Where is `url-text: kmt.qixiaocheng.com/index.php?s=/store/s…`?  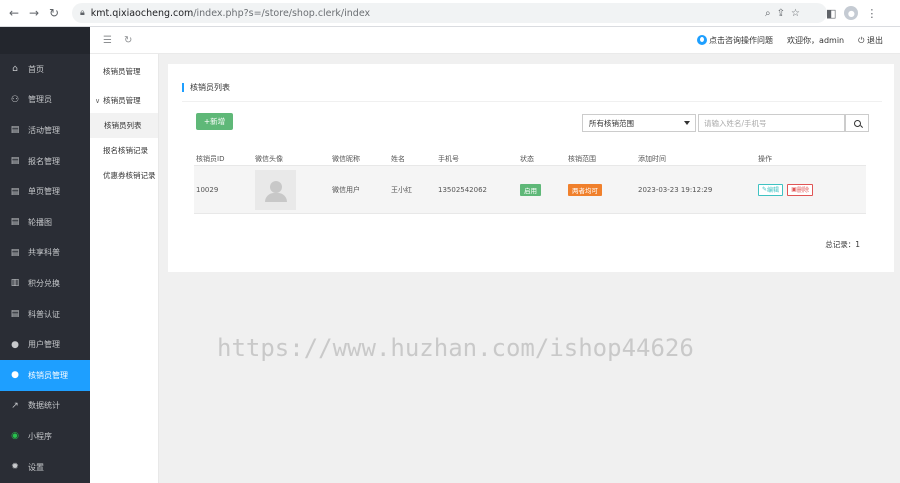 url-text: kmt.qixiaocheng.com/index.php?s=/store/s… is located at coordinates (230, 13).